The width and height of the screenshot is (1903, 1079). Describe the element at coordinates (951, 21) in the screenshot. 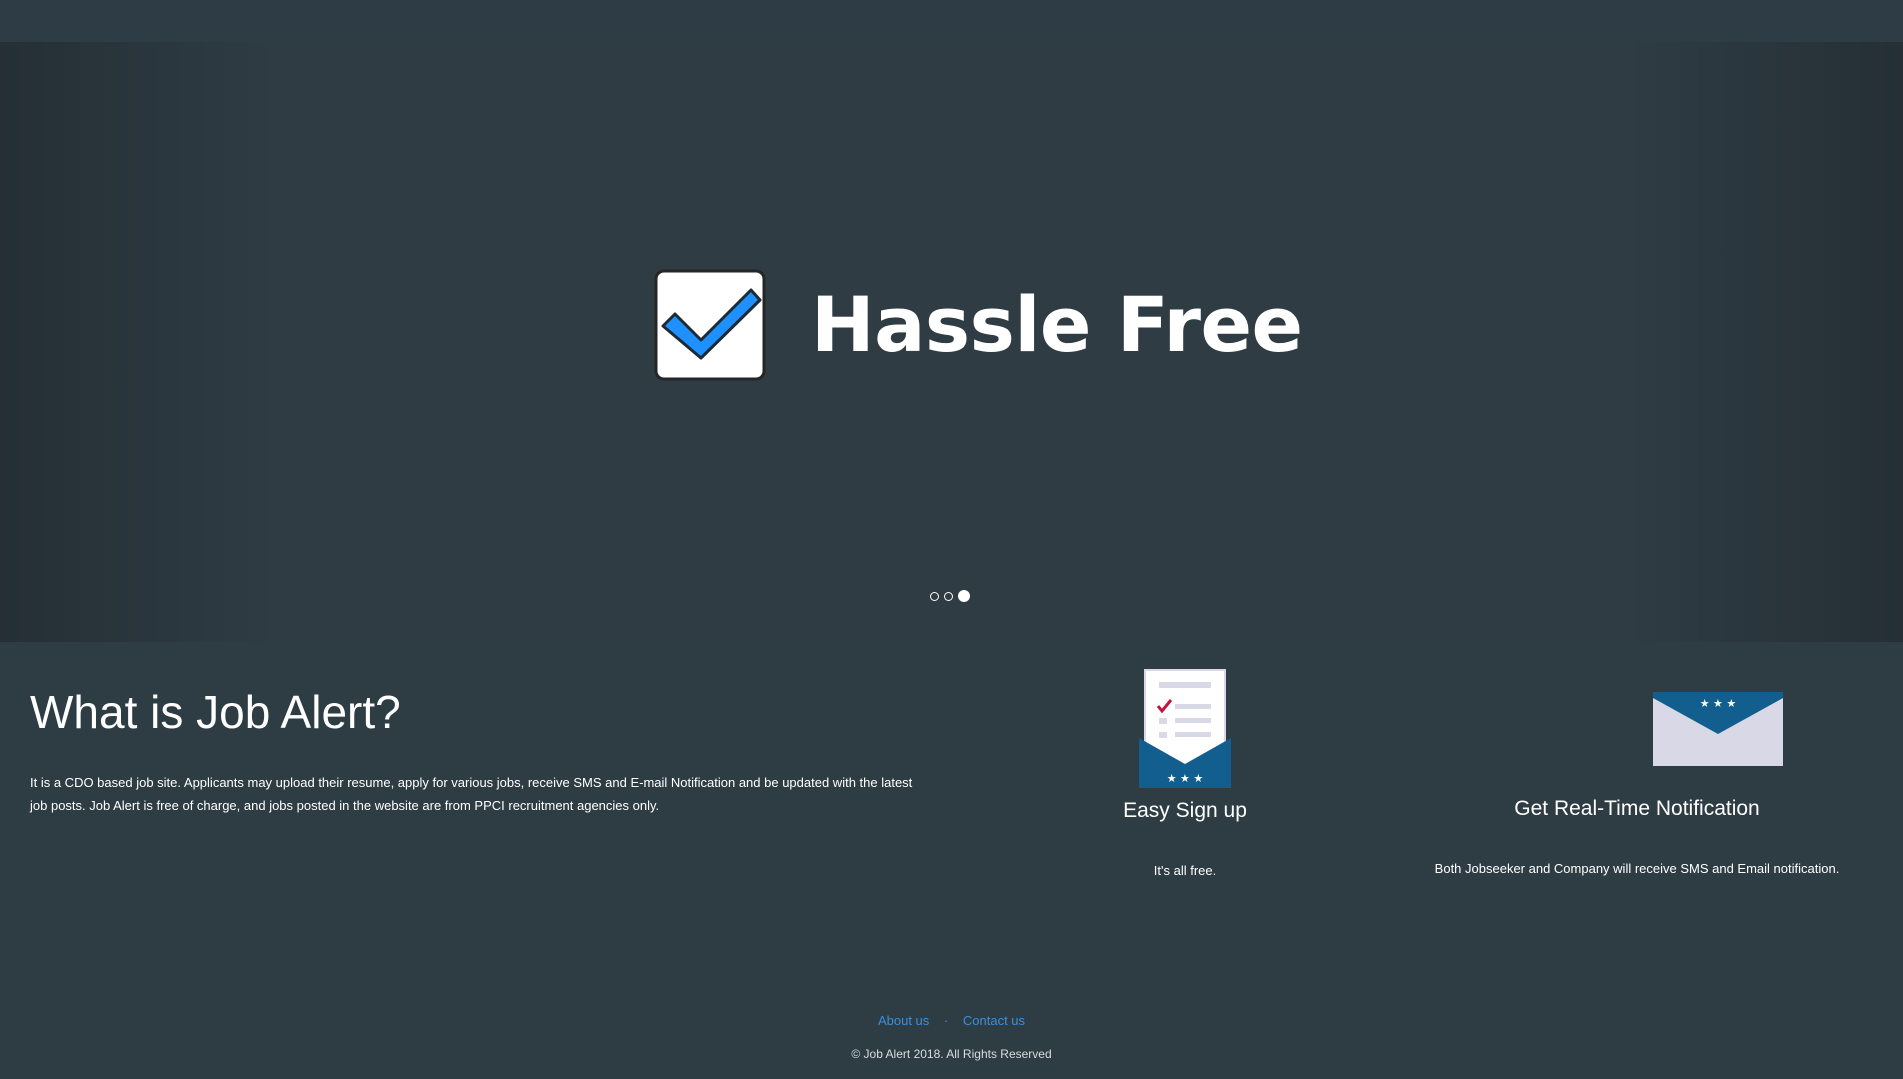

I see `top-navbar` at that location.